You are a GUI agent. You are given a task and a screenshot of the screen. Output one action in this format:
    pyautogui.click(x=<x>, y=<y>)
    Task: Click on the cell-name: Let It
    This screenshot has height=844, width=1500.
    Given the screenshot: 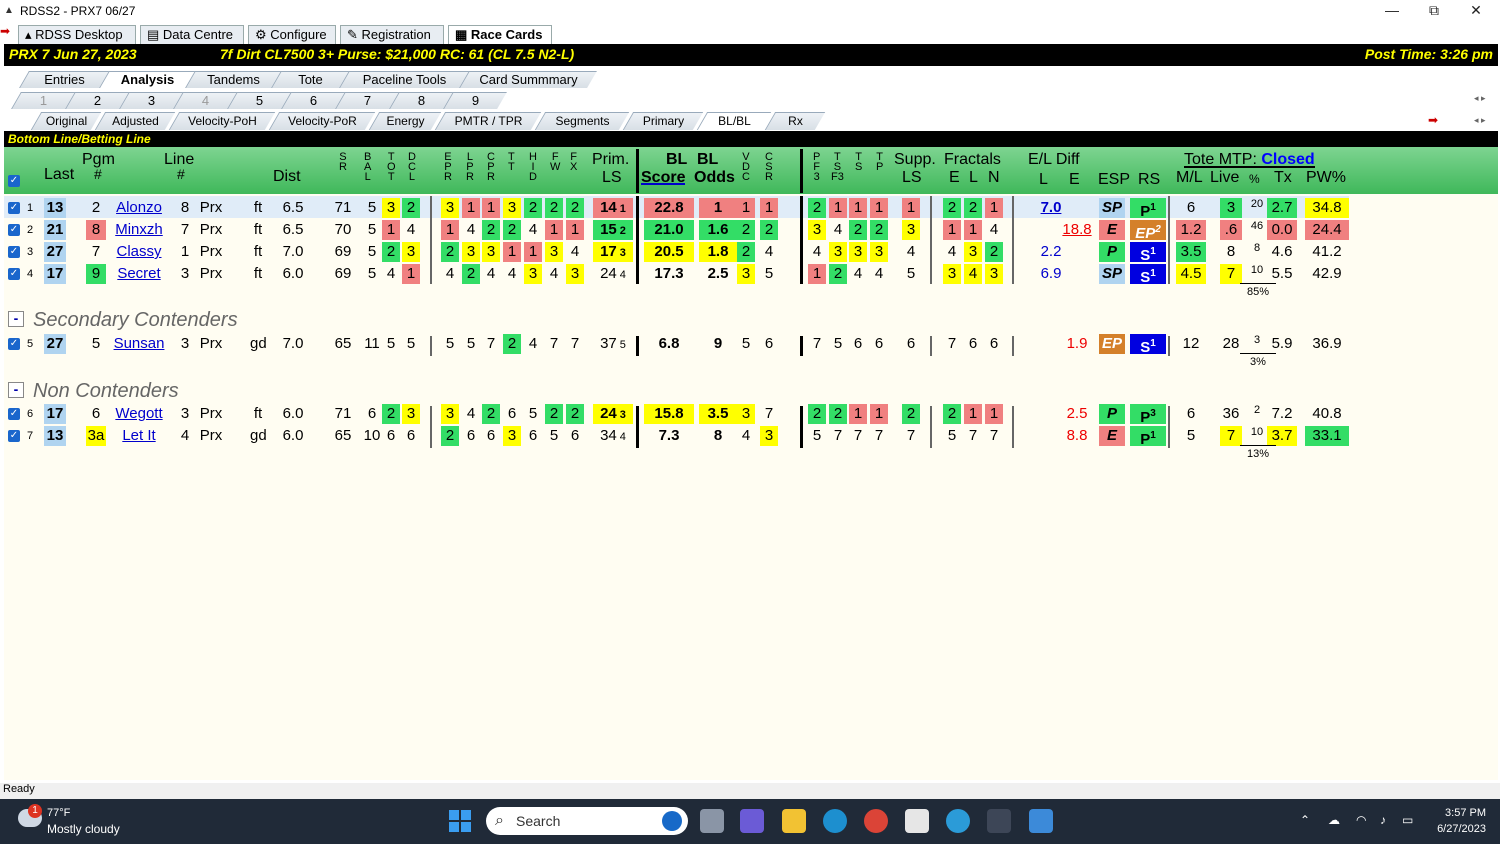 What is the action you would take?
    pyautogui.click(x=139, y=436)
    